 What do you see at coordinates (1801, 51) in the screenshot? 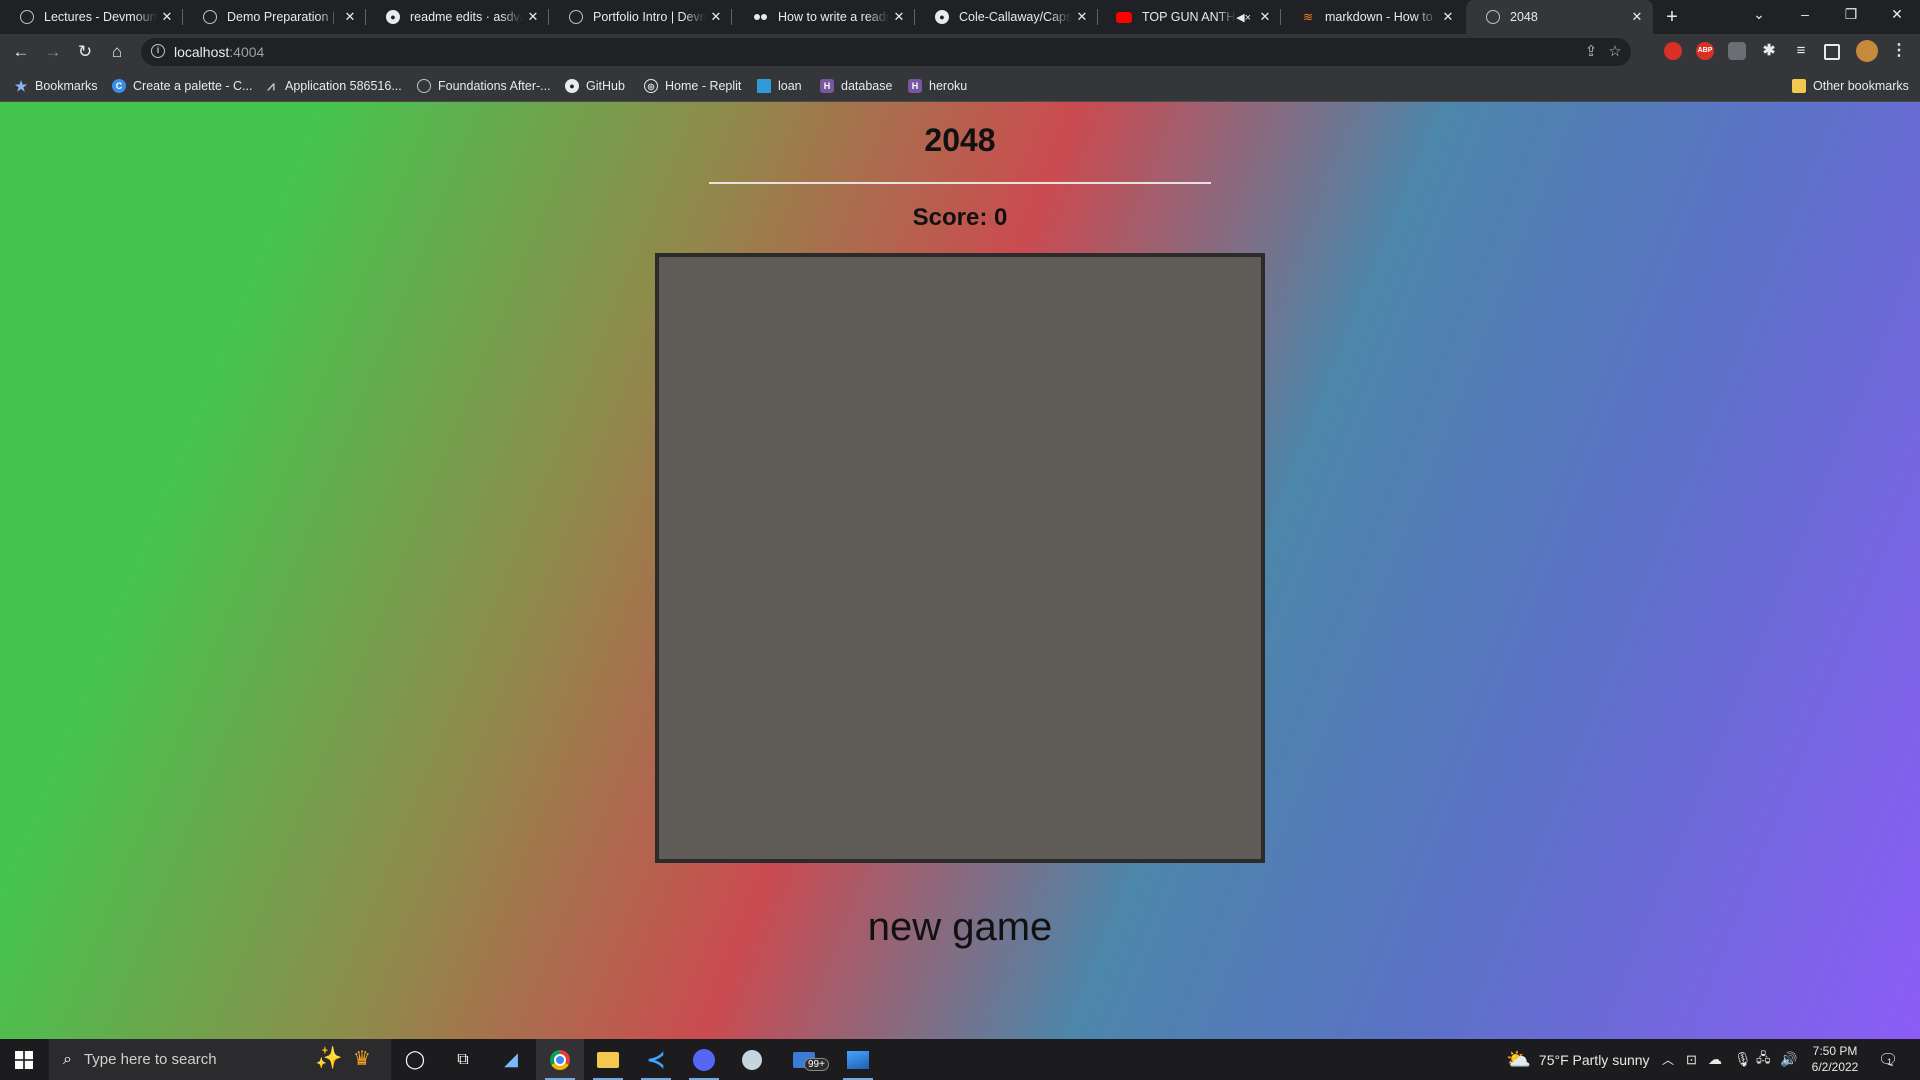
I see `media-control-icon: ≡` at bounding box center [1801, 51].